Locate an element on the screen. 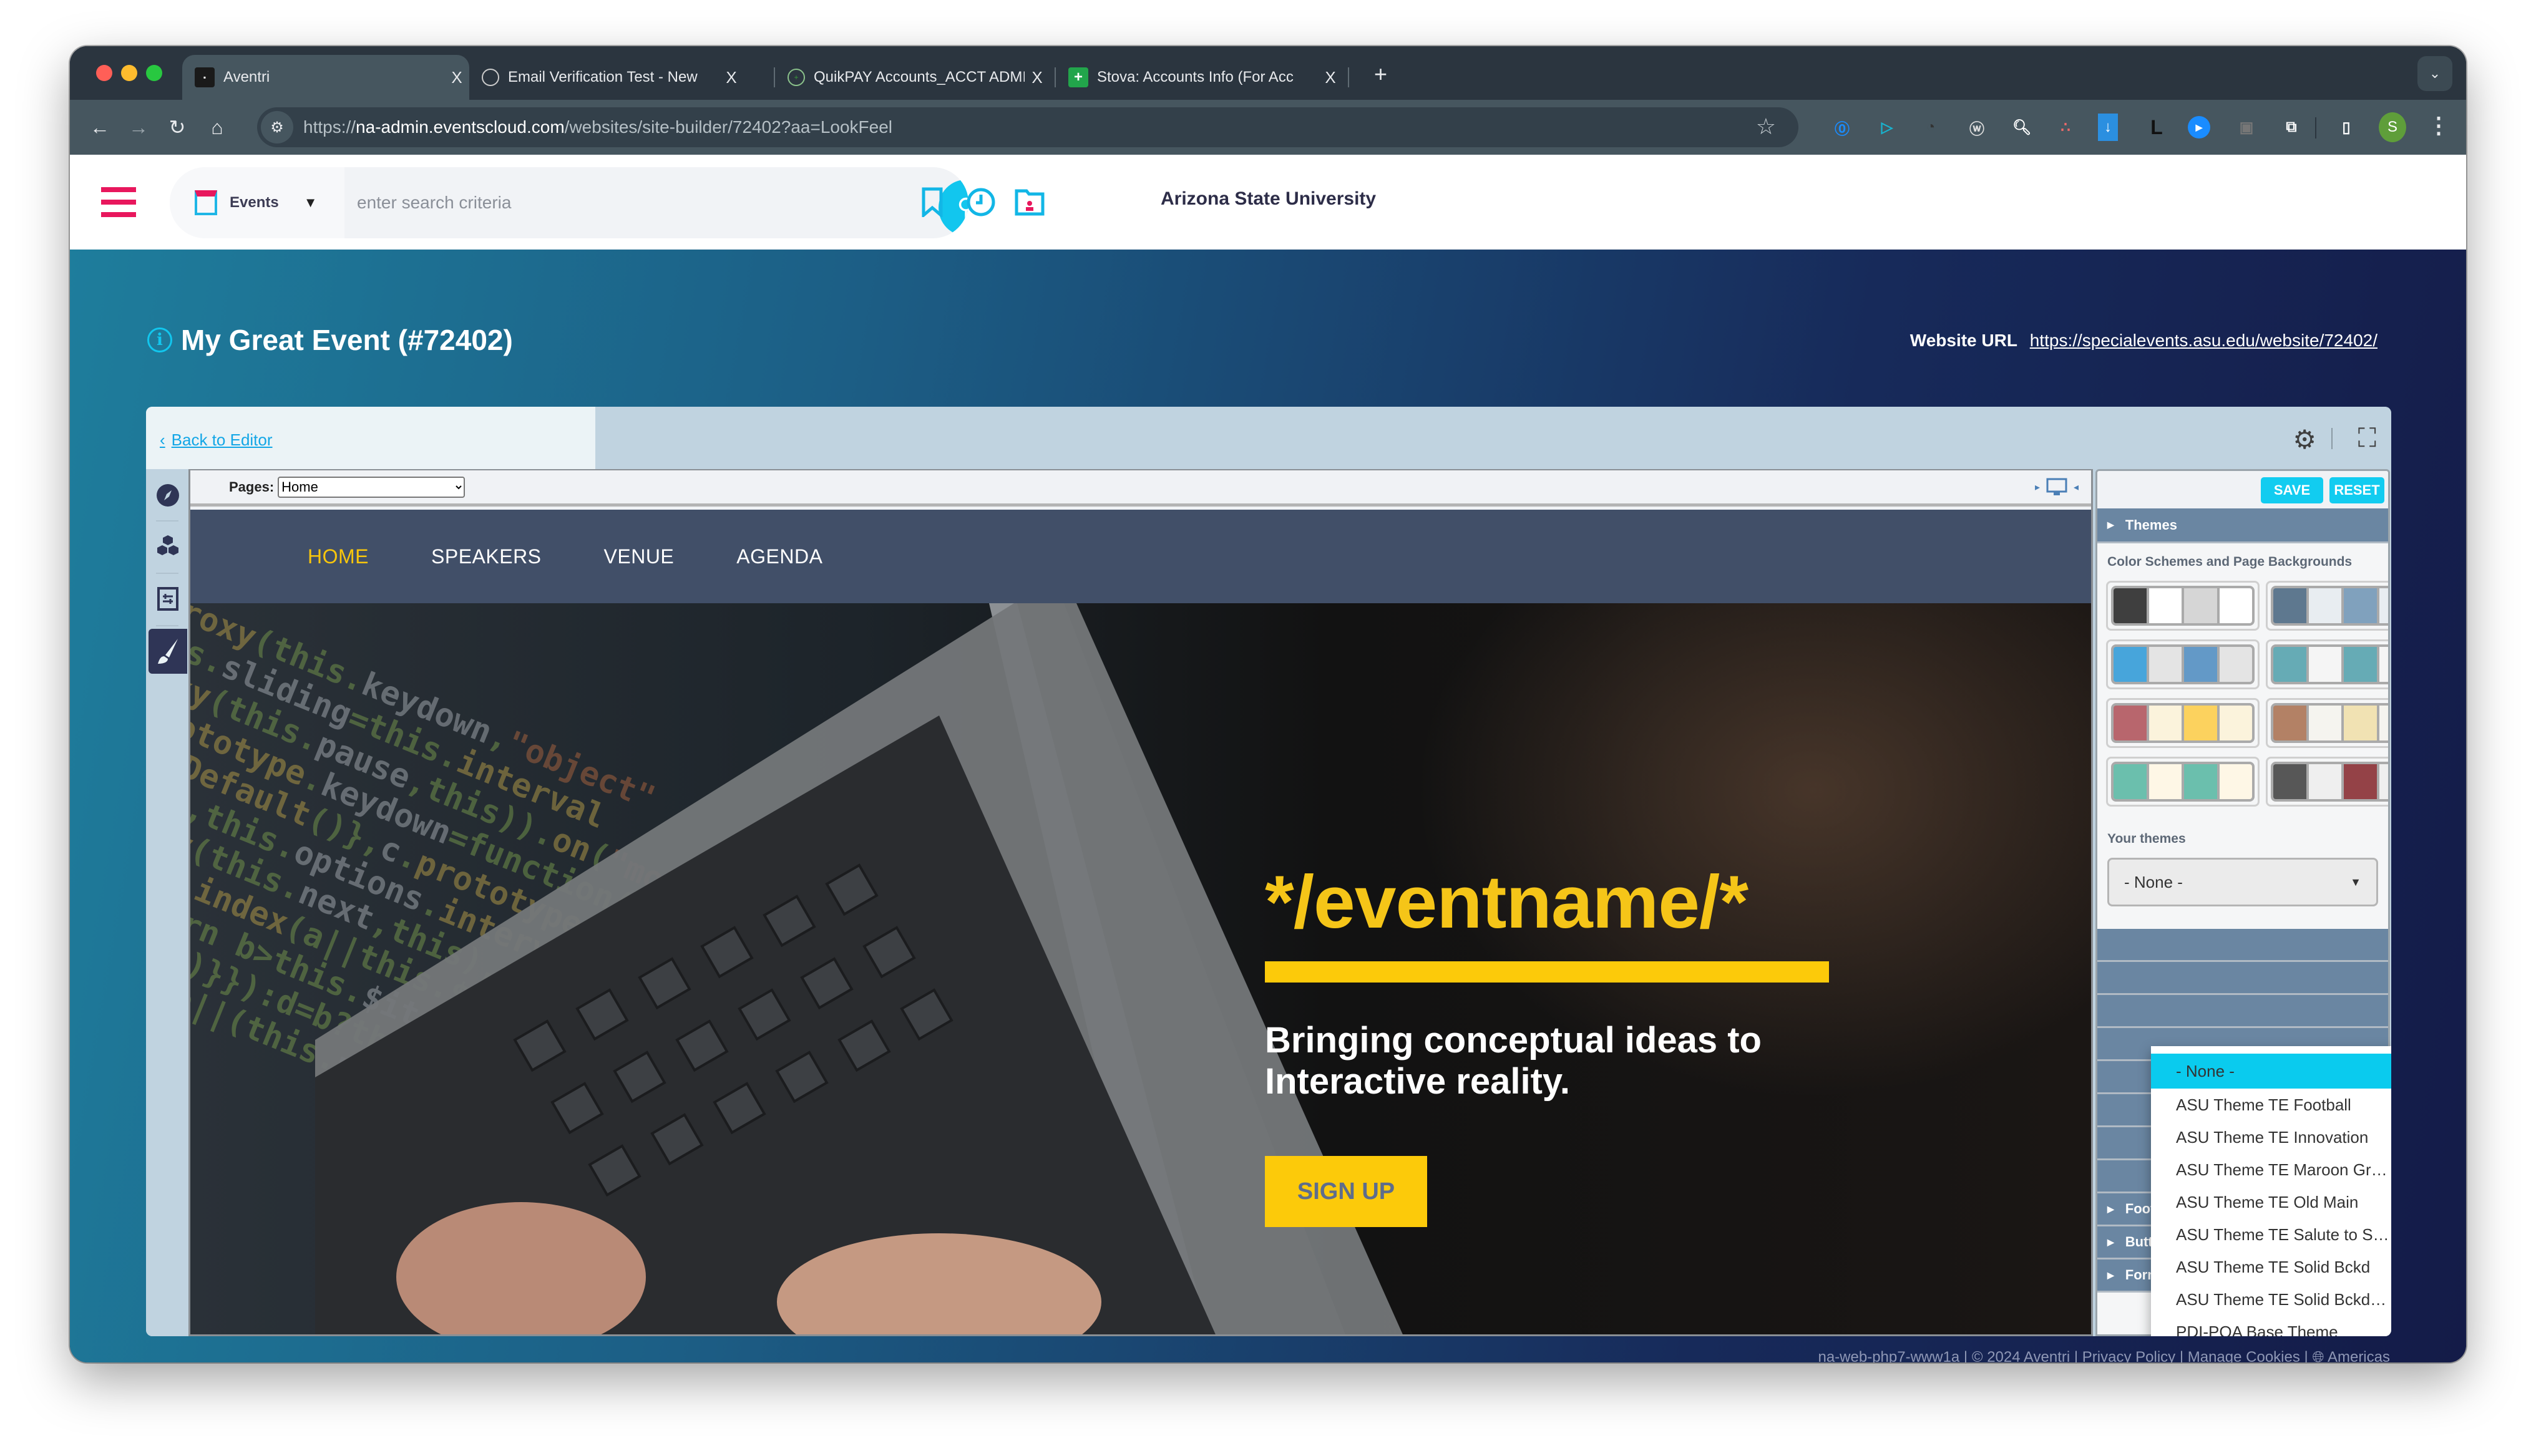 This screenshot has width=2536, height=1456. browser-menu-icon: ⋮ is located at coordinates (2438, 125).